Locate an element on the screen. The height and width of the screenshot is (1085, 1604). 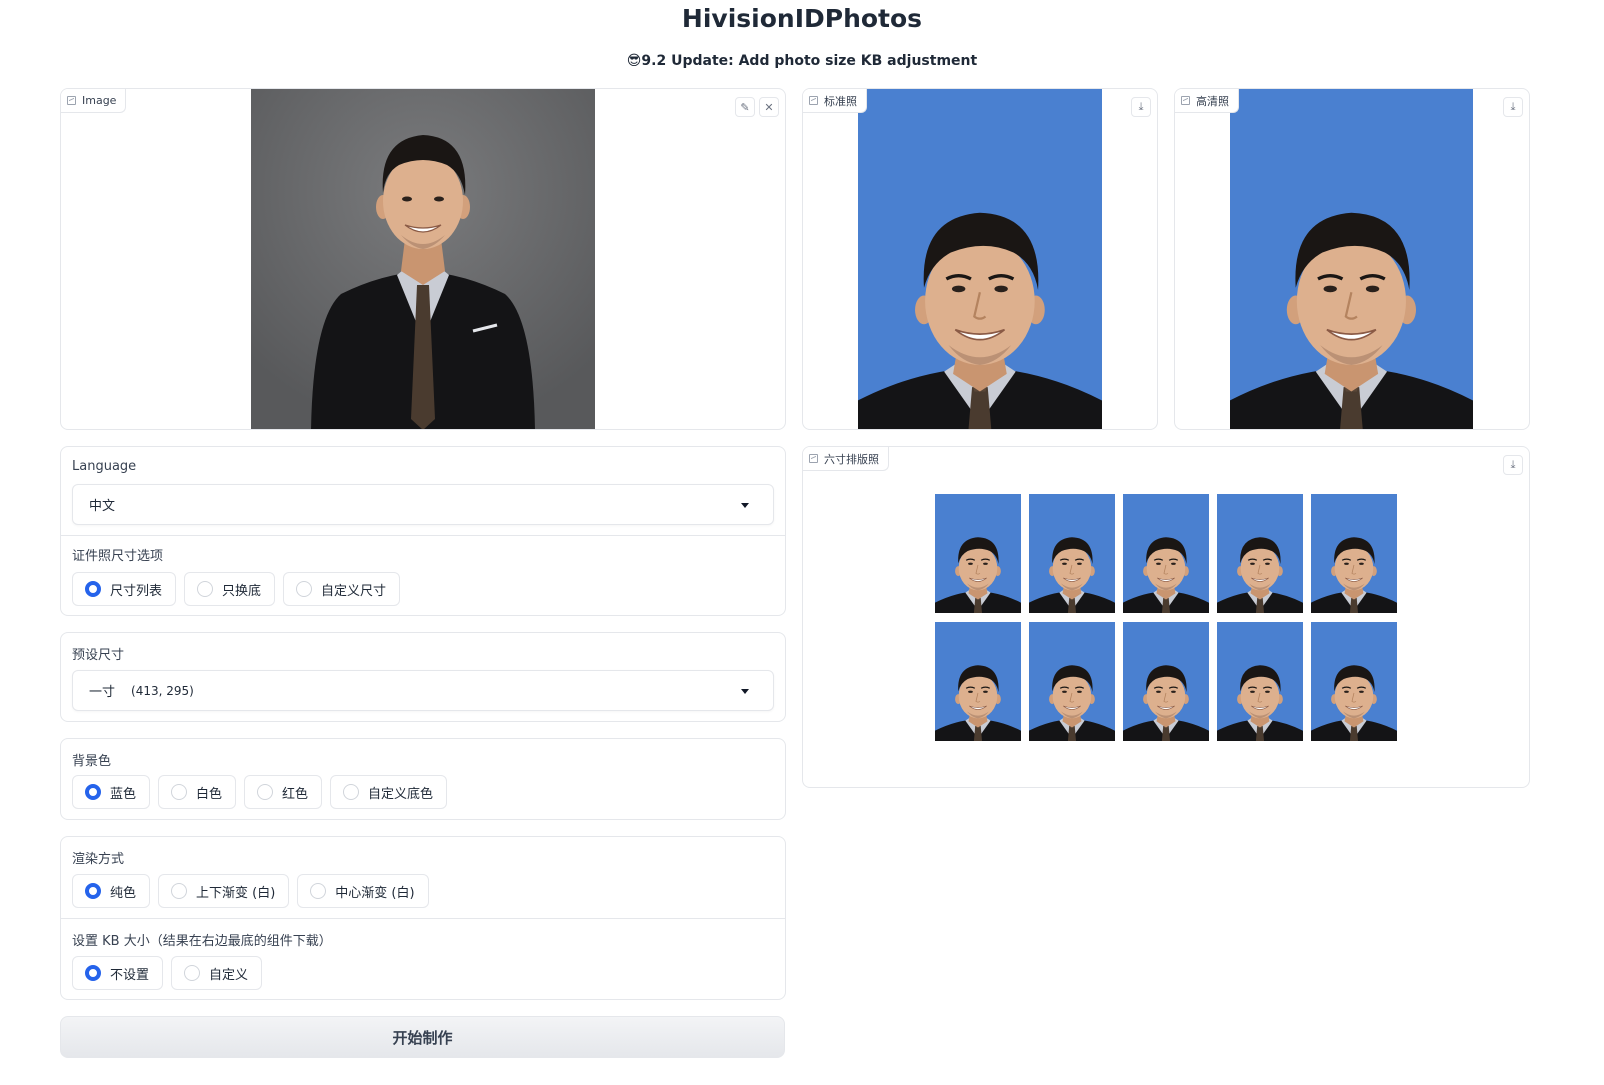
preset-size-block: 预设尺寸 一寸 (413, 295) is located at coordinates (423, 677).